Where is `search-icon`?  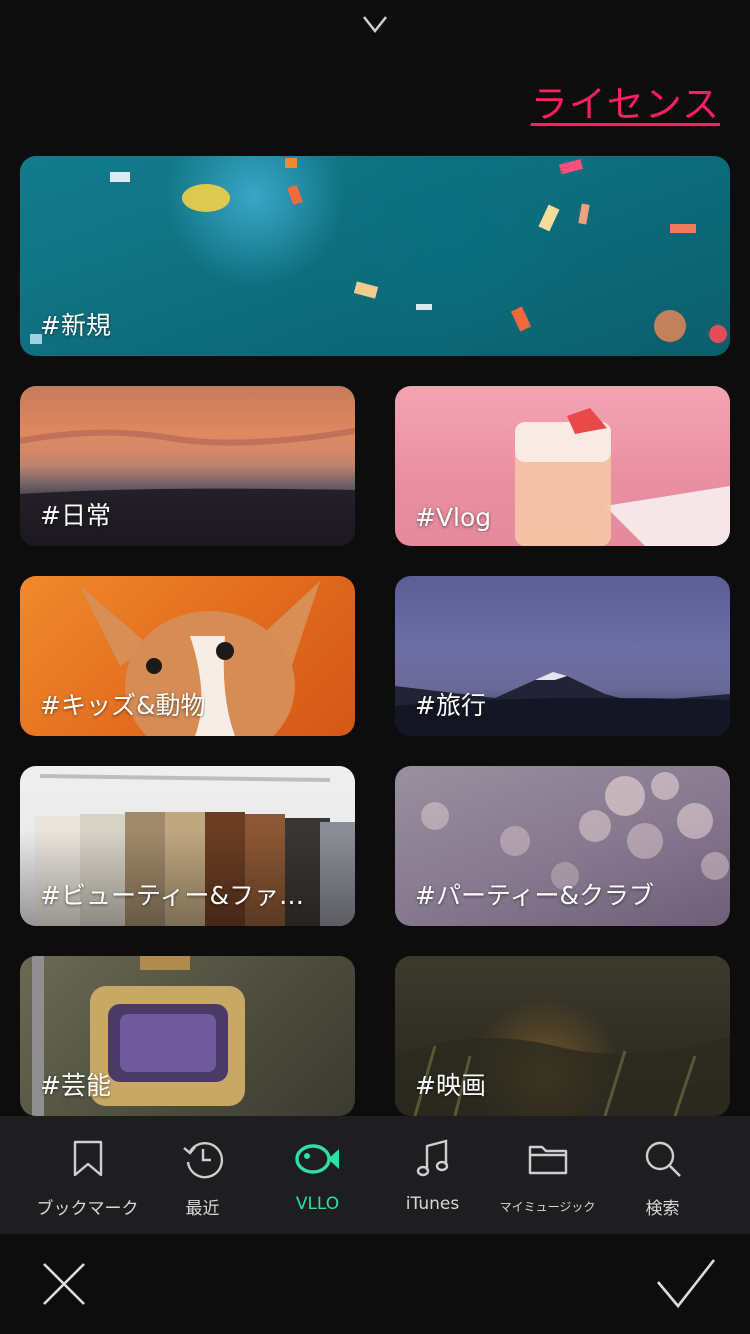
search-icon is located at coordinates (663, 1159).